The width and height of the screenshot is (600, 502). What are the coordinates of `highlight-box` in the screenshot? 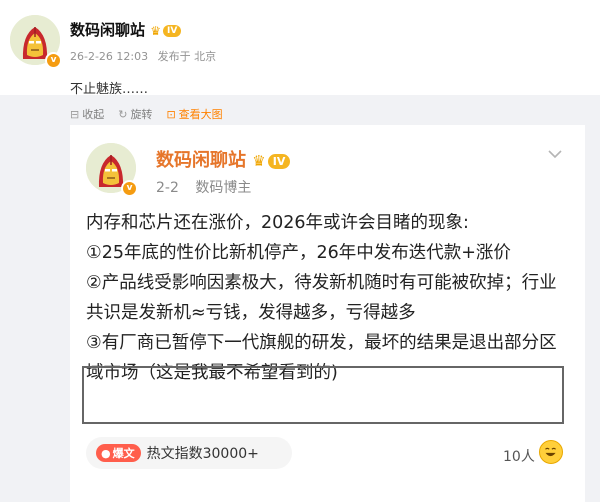 It's located at (323, 395).